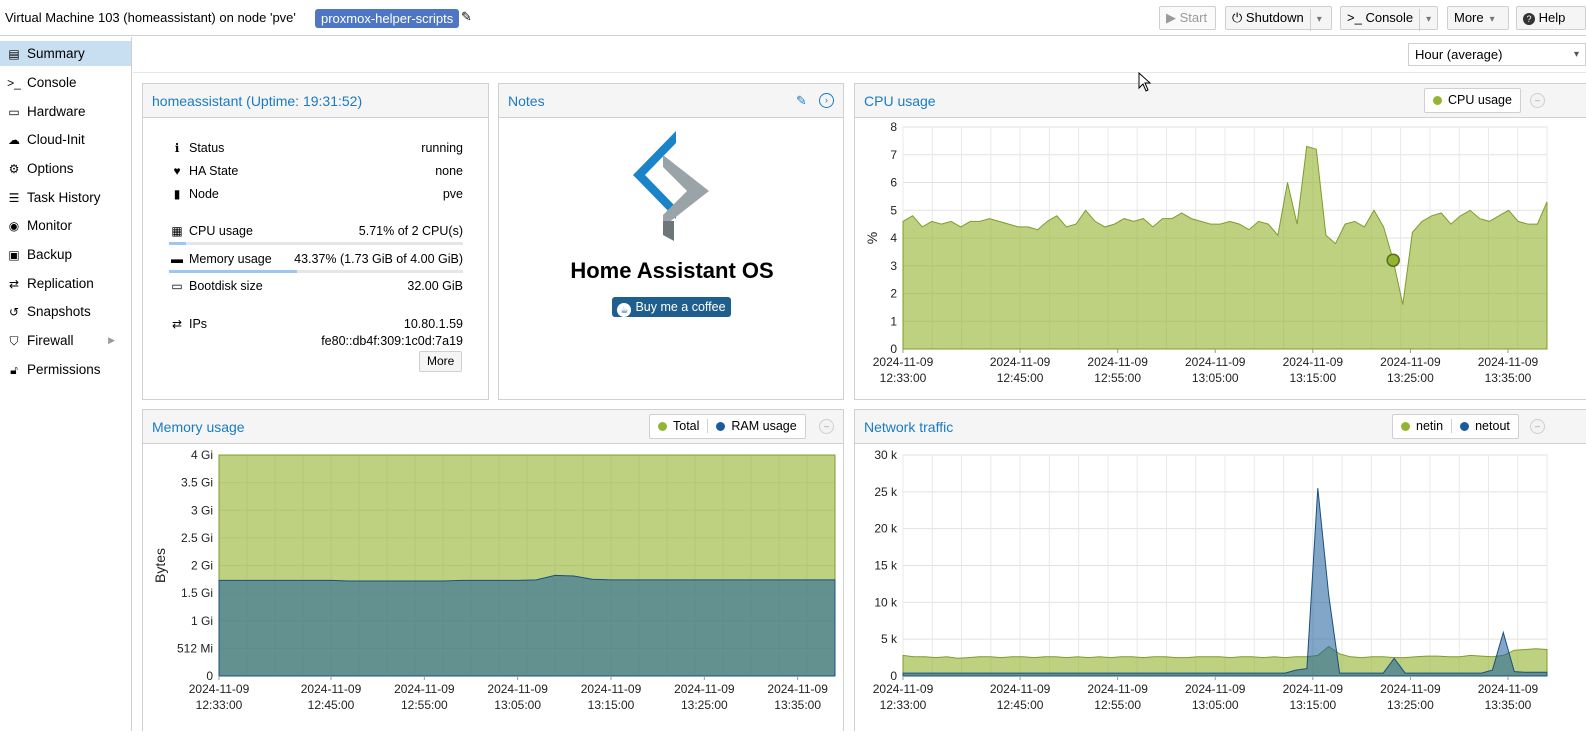  What do you see at coordinates (392, 341) in the screenshot?
I see `ipv6-value: fe80::db4f:309:1c0d:7a19` at bounding box center [392, 341].